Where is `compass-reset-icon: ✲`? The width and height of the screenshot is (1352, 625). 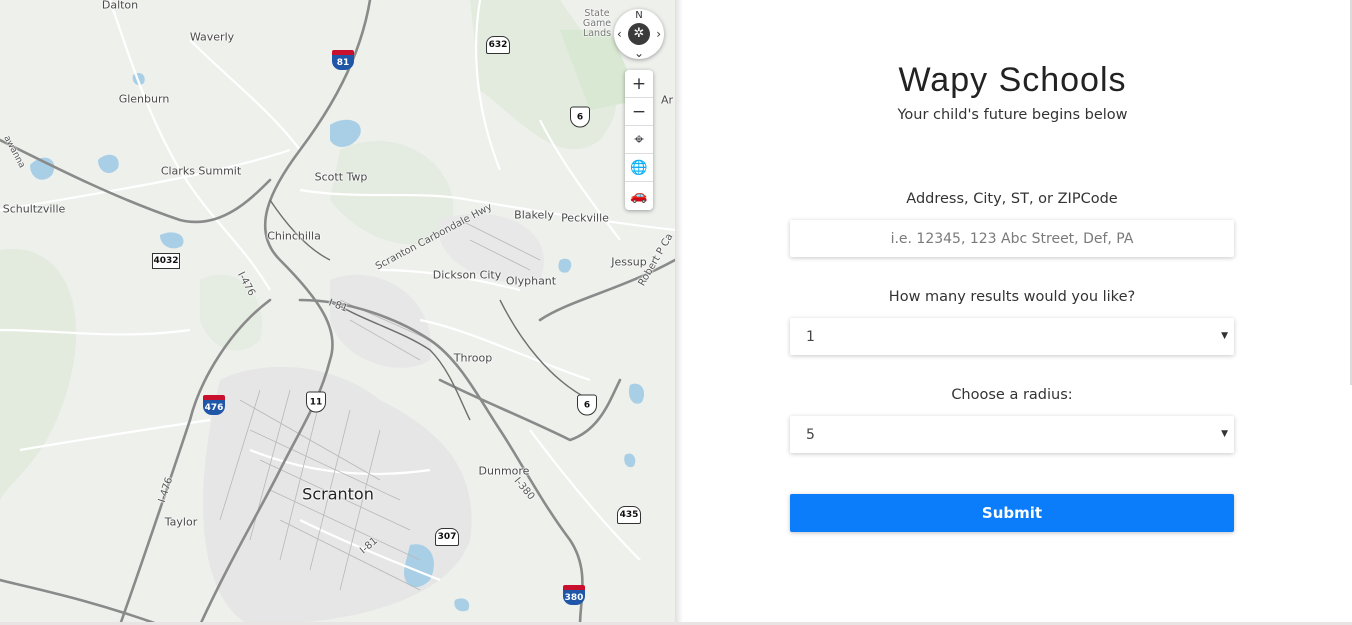
compass-reset-icon: ✲ is located at coordinates (639, 34).